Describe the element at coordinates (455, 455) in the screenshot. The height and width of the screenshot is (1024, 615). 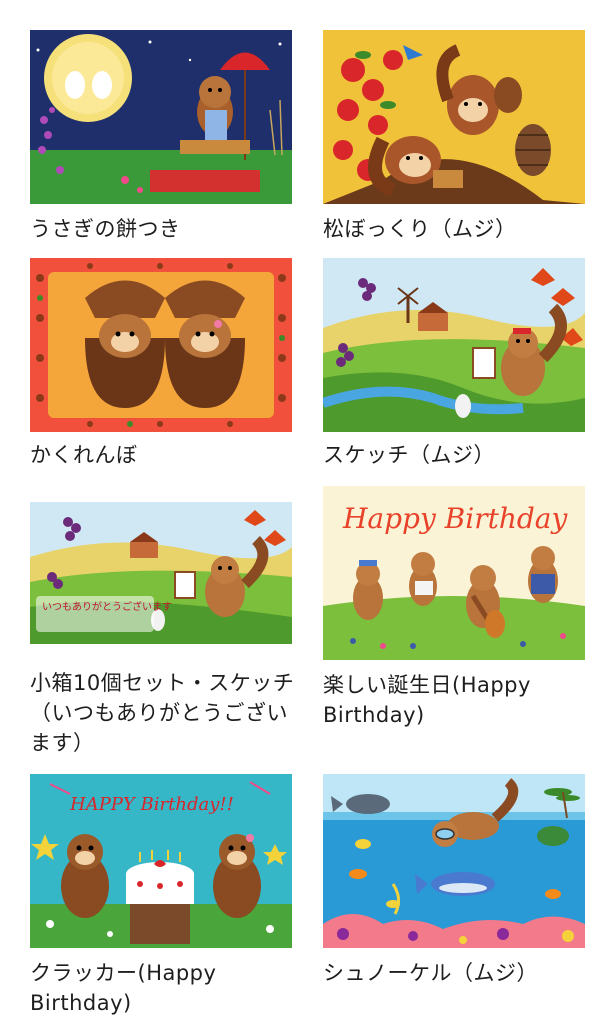
I see `product-title: スケッチ（ムジ）` at that location.